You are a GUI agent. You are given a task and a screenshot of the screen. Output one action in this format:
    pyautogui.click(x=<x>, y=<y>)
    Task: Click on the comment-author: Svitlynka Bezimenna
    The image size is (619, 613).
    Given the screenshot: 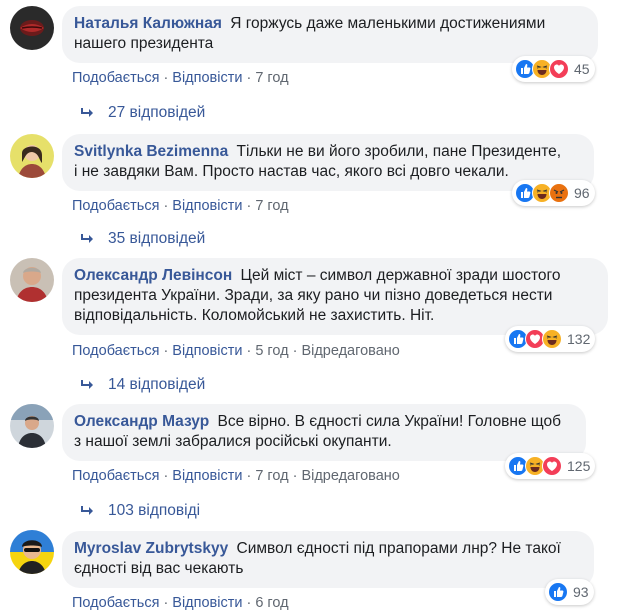 What is the action you would take?
    pyautogui.click(x=151, y=151)
    